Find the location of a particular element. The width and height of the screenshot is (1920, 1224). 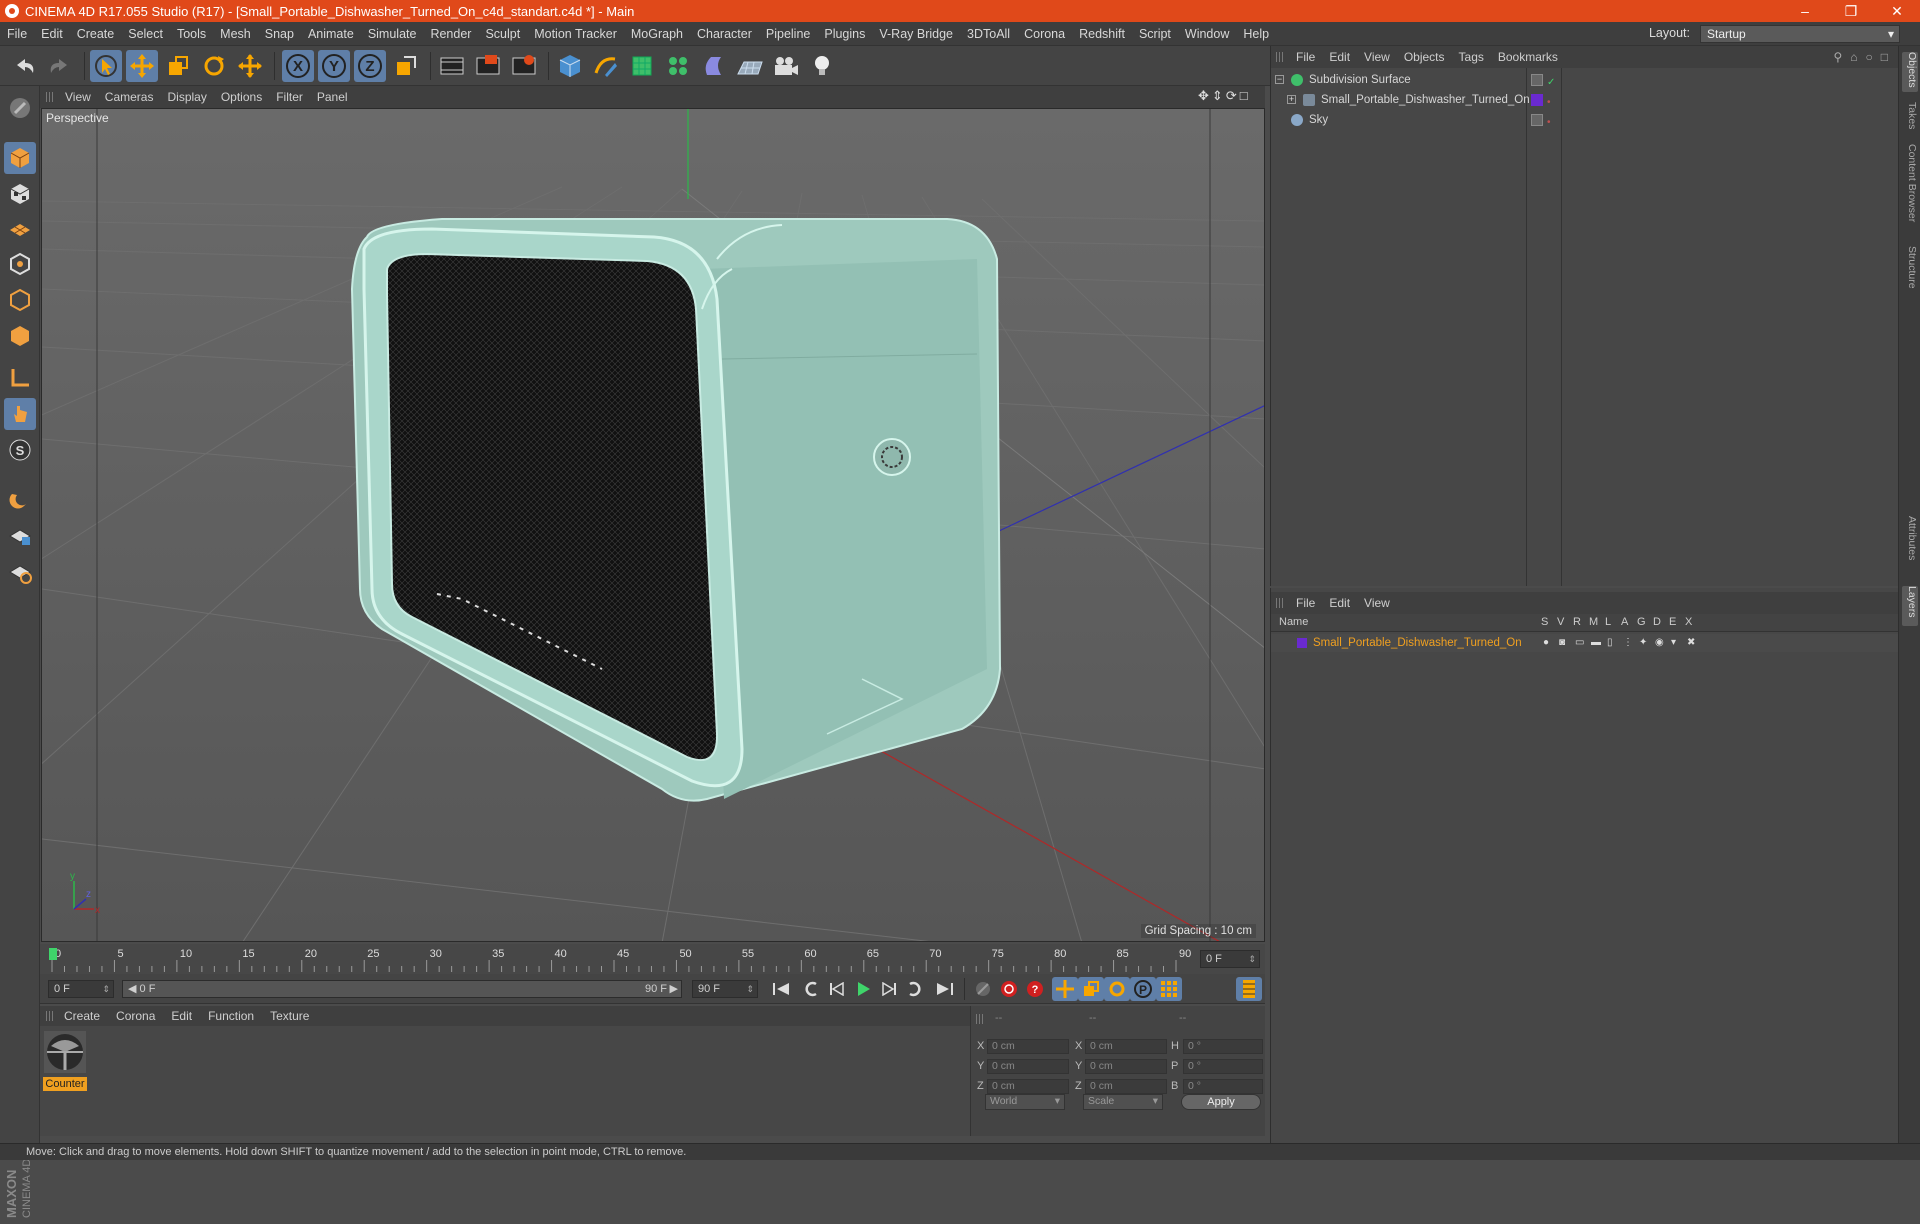

layer-toggle-icon: ✖ is located at coordinates (1691, 643).